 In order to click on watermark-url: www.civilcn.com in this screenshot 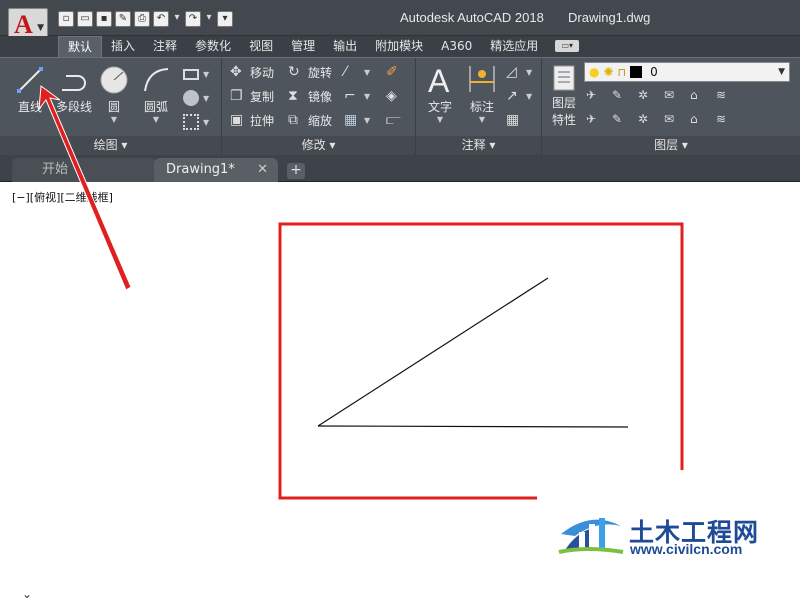, I will do `click(686, 549)`.